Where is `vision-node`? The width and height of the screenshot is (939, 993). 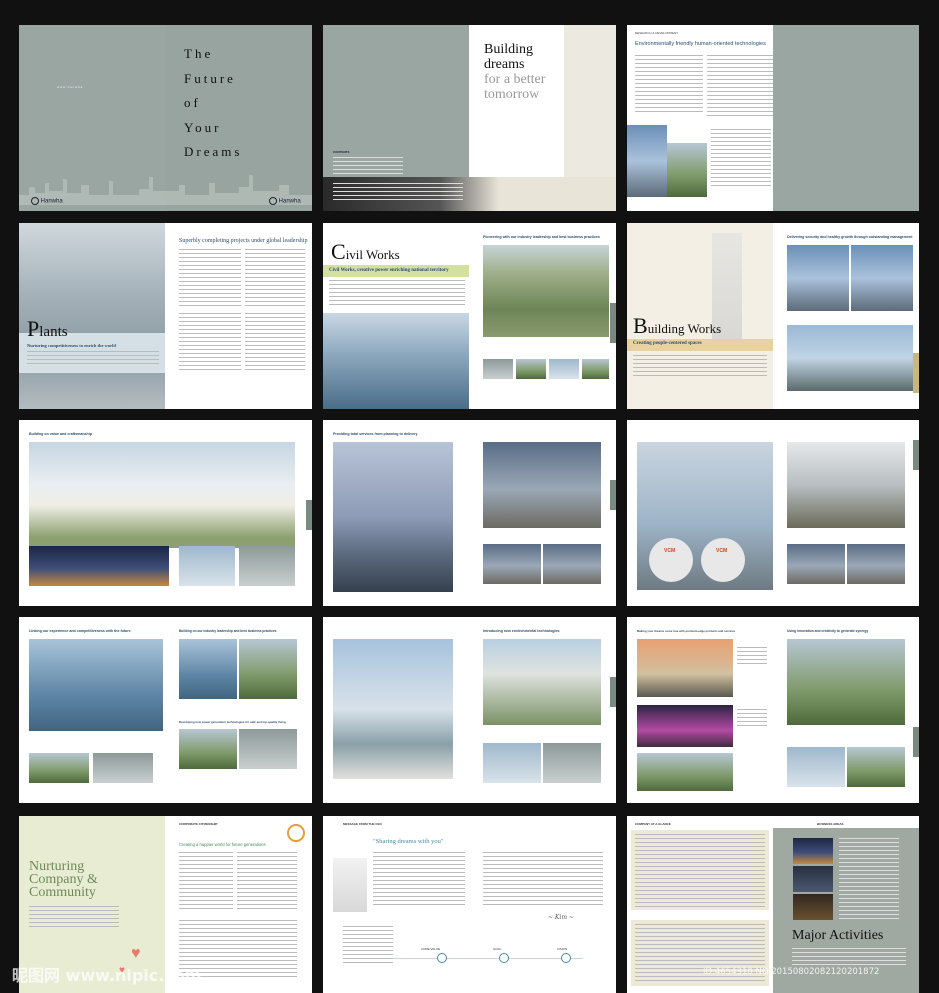 vision-node is located at coordinates (566, 958).